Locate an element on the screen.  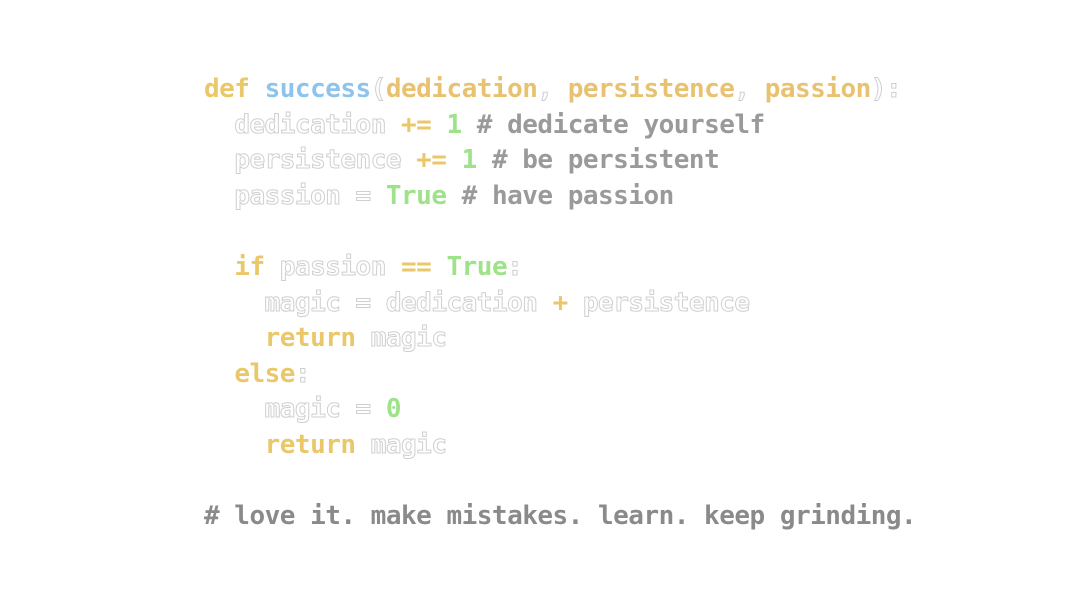
code-token-num: 0 is located at coordinates (393, 409).